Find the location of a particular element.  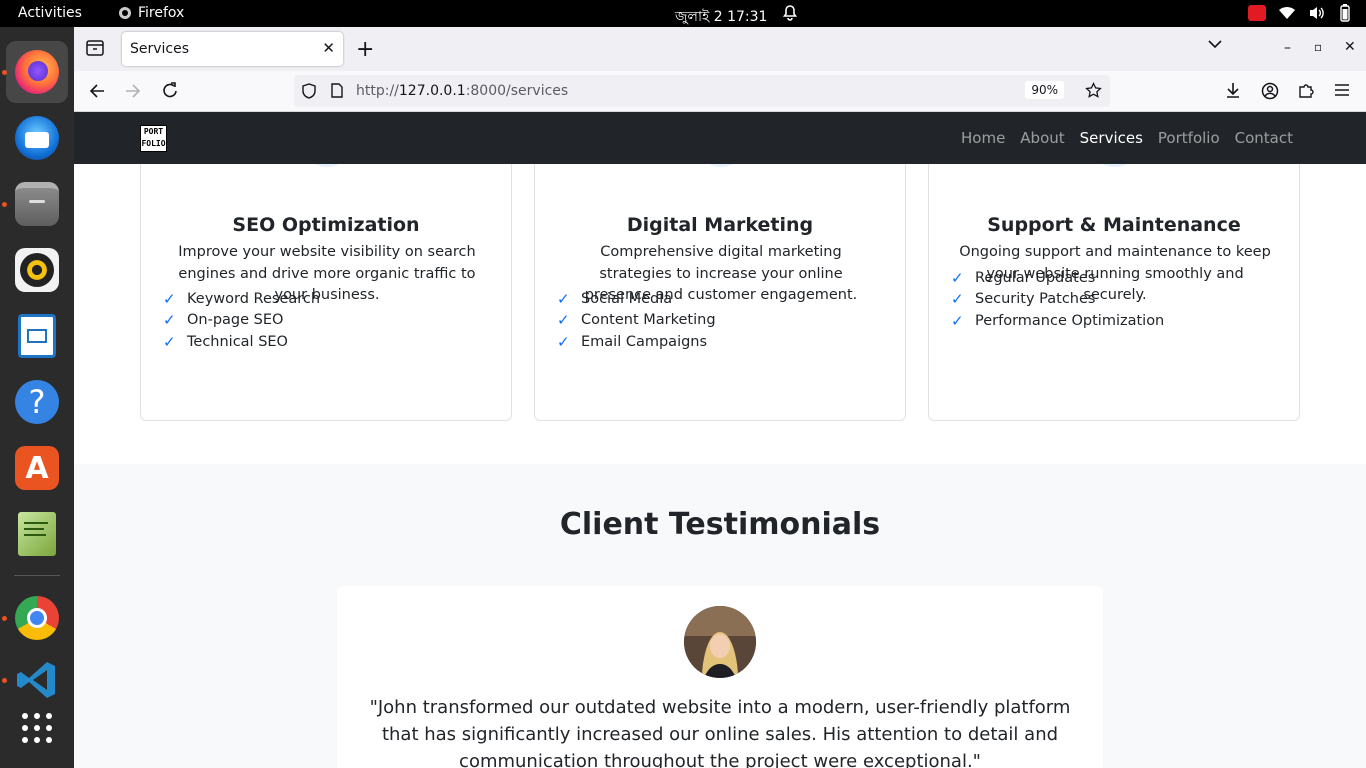

site-logo: PORT FOLIO is located at coordinates (153, 138).